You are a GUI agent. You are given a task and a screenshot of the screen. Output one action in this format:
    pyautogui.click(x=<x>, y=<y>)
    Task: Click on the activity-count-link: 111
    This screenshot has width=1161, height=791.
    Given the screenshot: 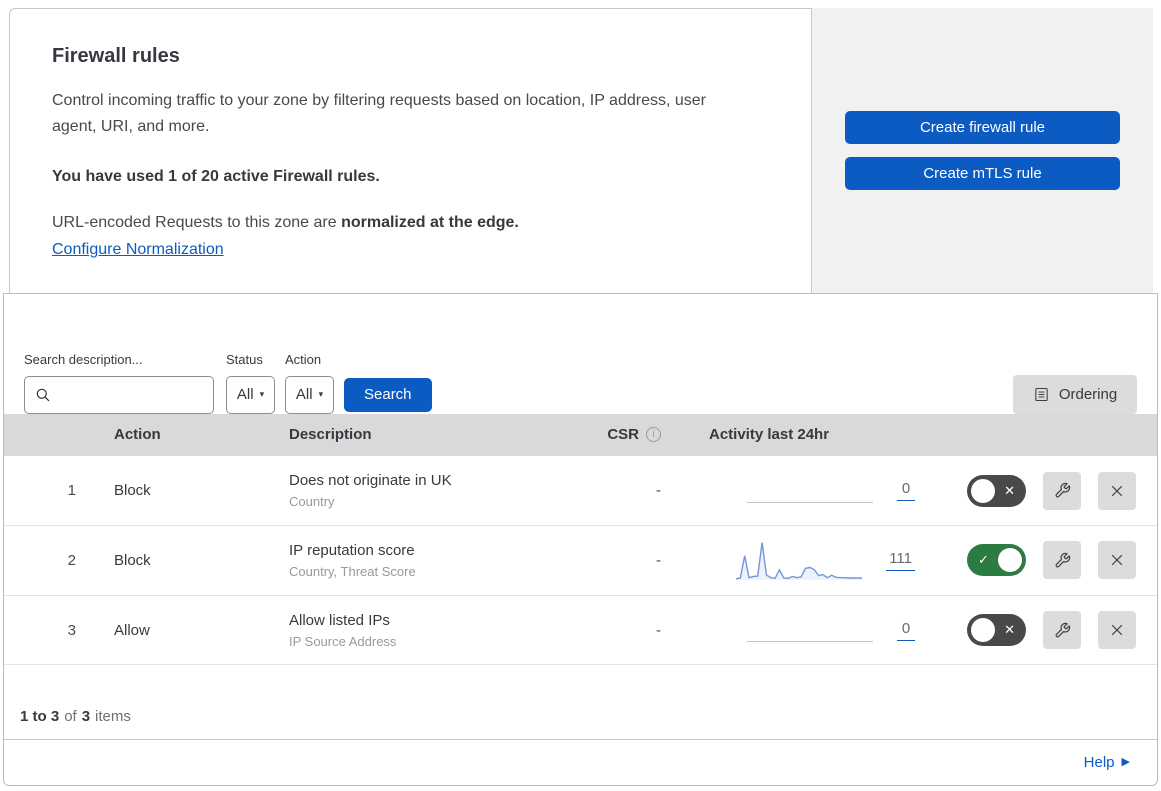 What is the action you would take?
    pyautogui.click(x=900, y=560)
    